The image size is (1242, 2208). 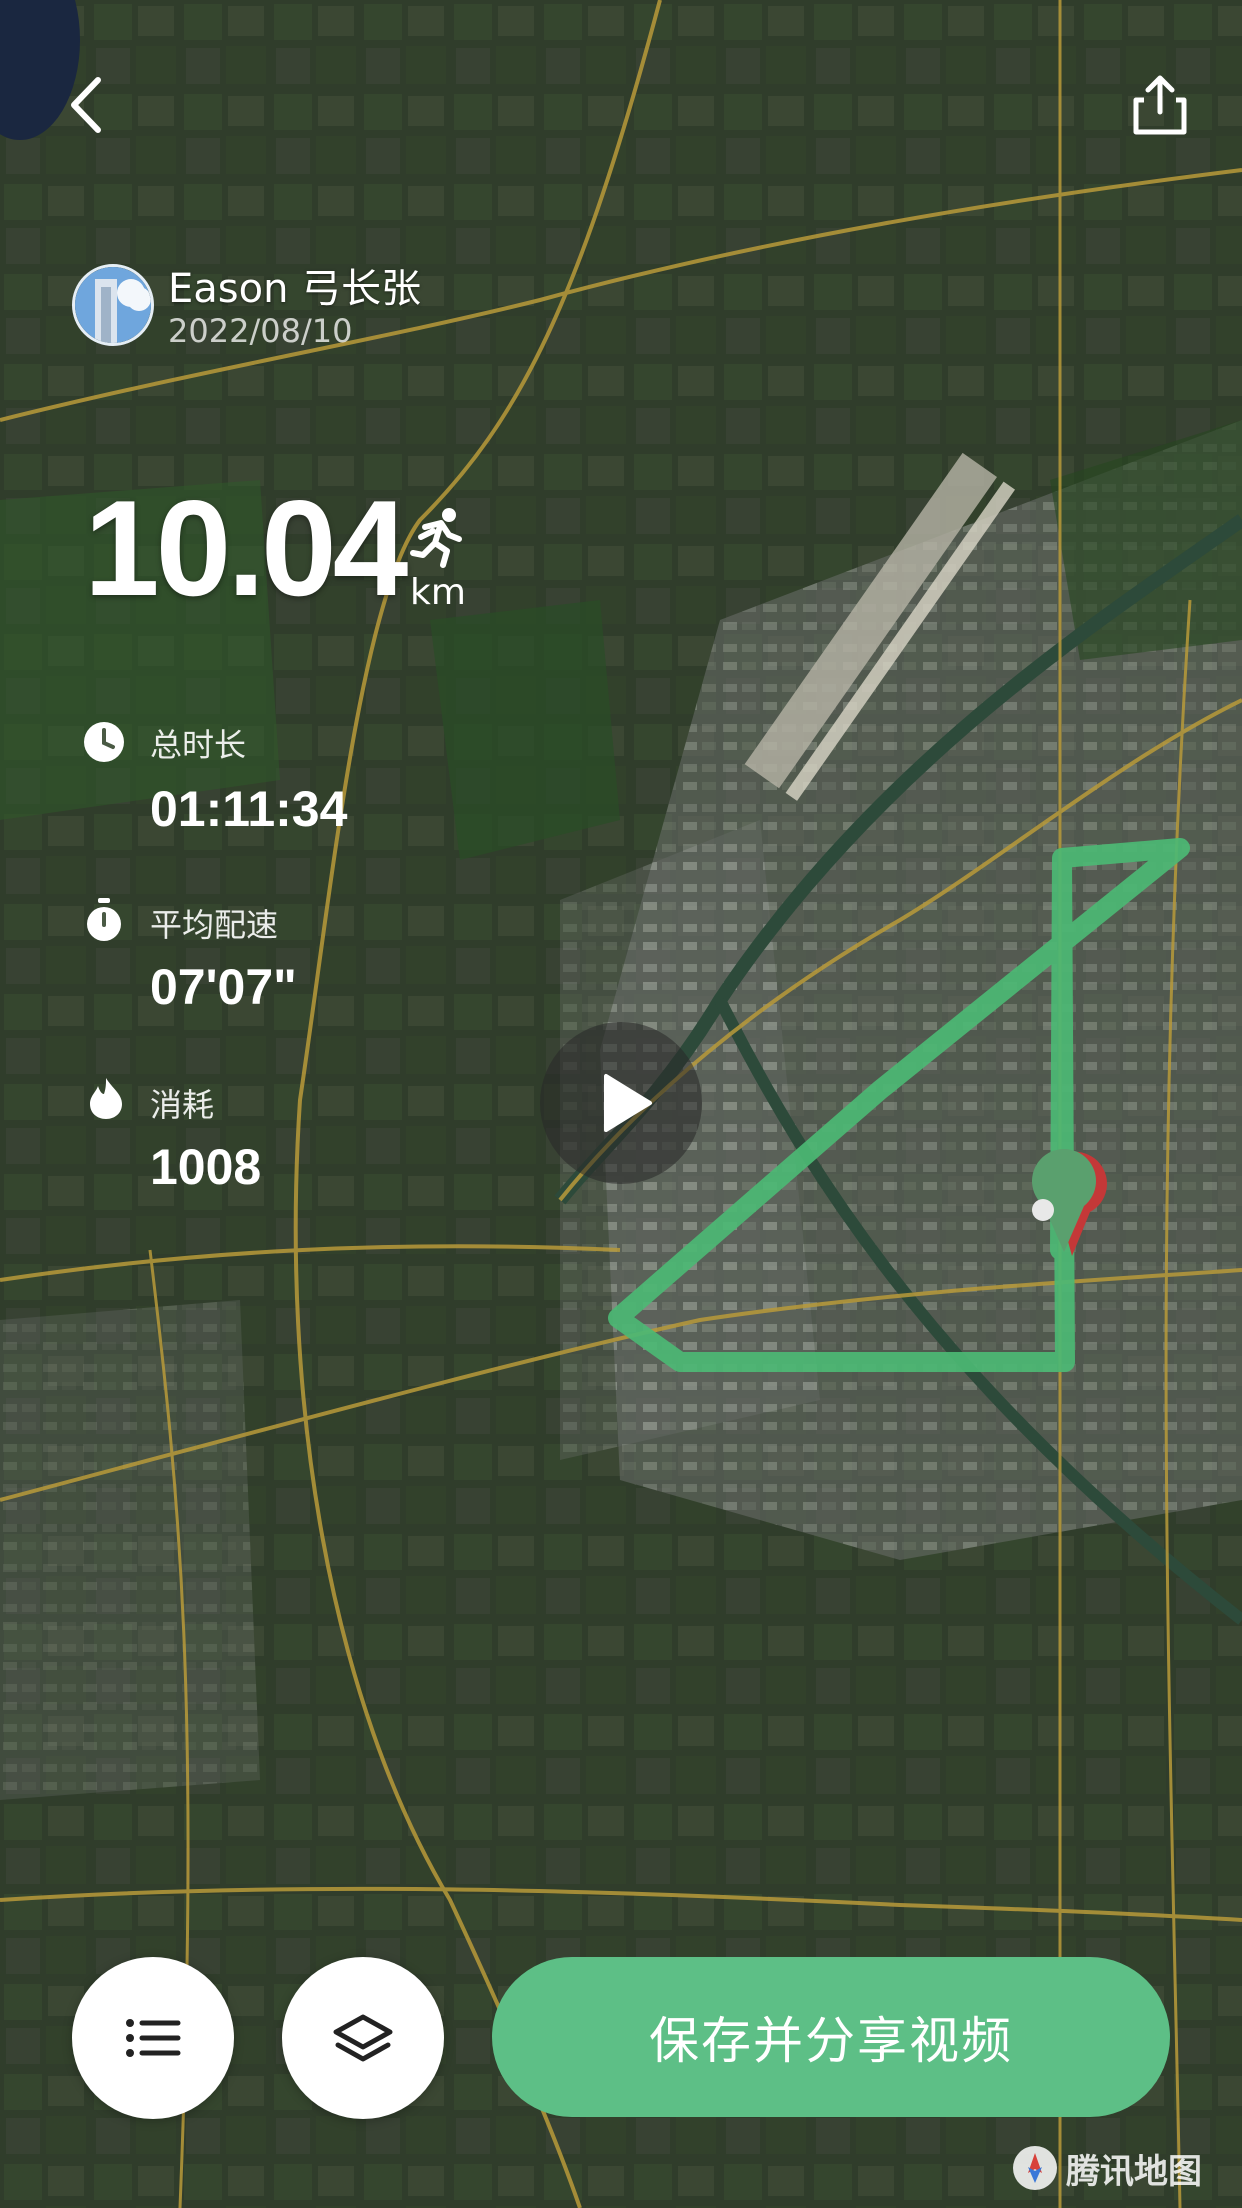 What do you see at coordinates (104, 919) in the screenshot?
I see `stopwatch-icon` at bounding box center [104, 919].